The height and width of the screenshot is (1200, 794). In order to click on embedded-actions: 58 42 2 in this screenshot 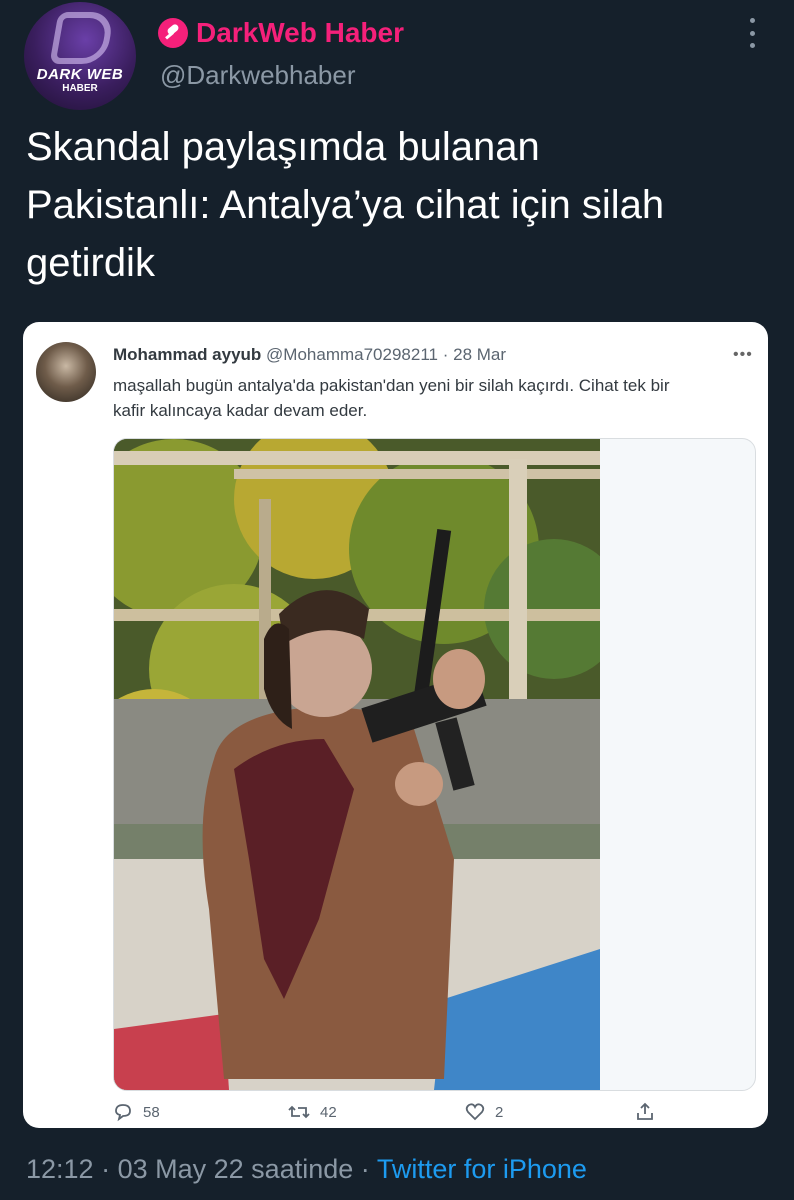, I will do `click(395, 1115)`.